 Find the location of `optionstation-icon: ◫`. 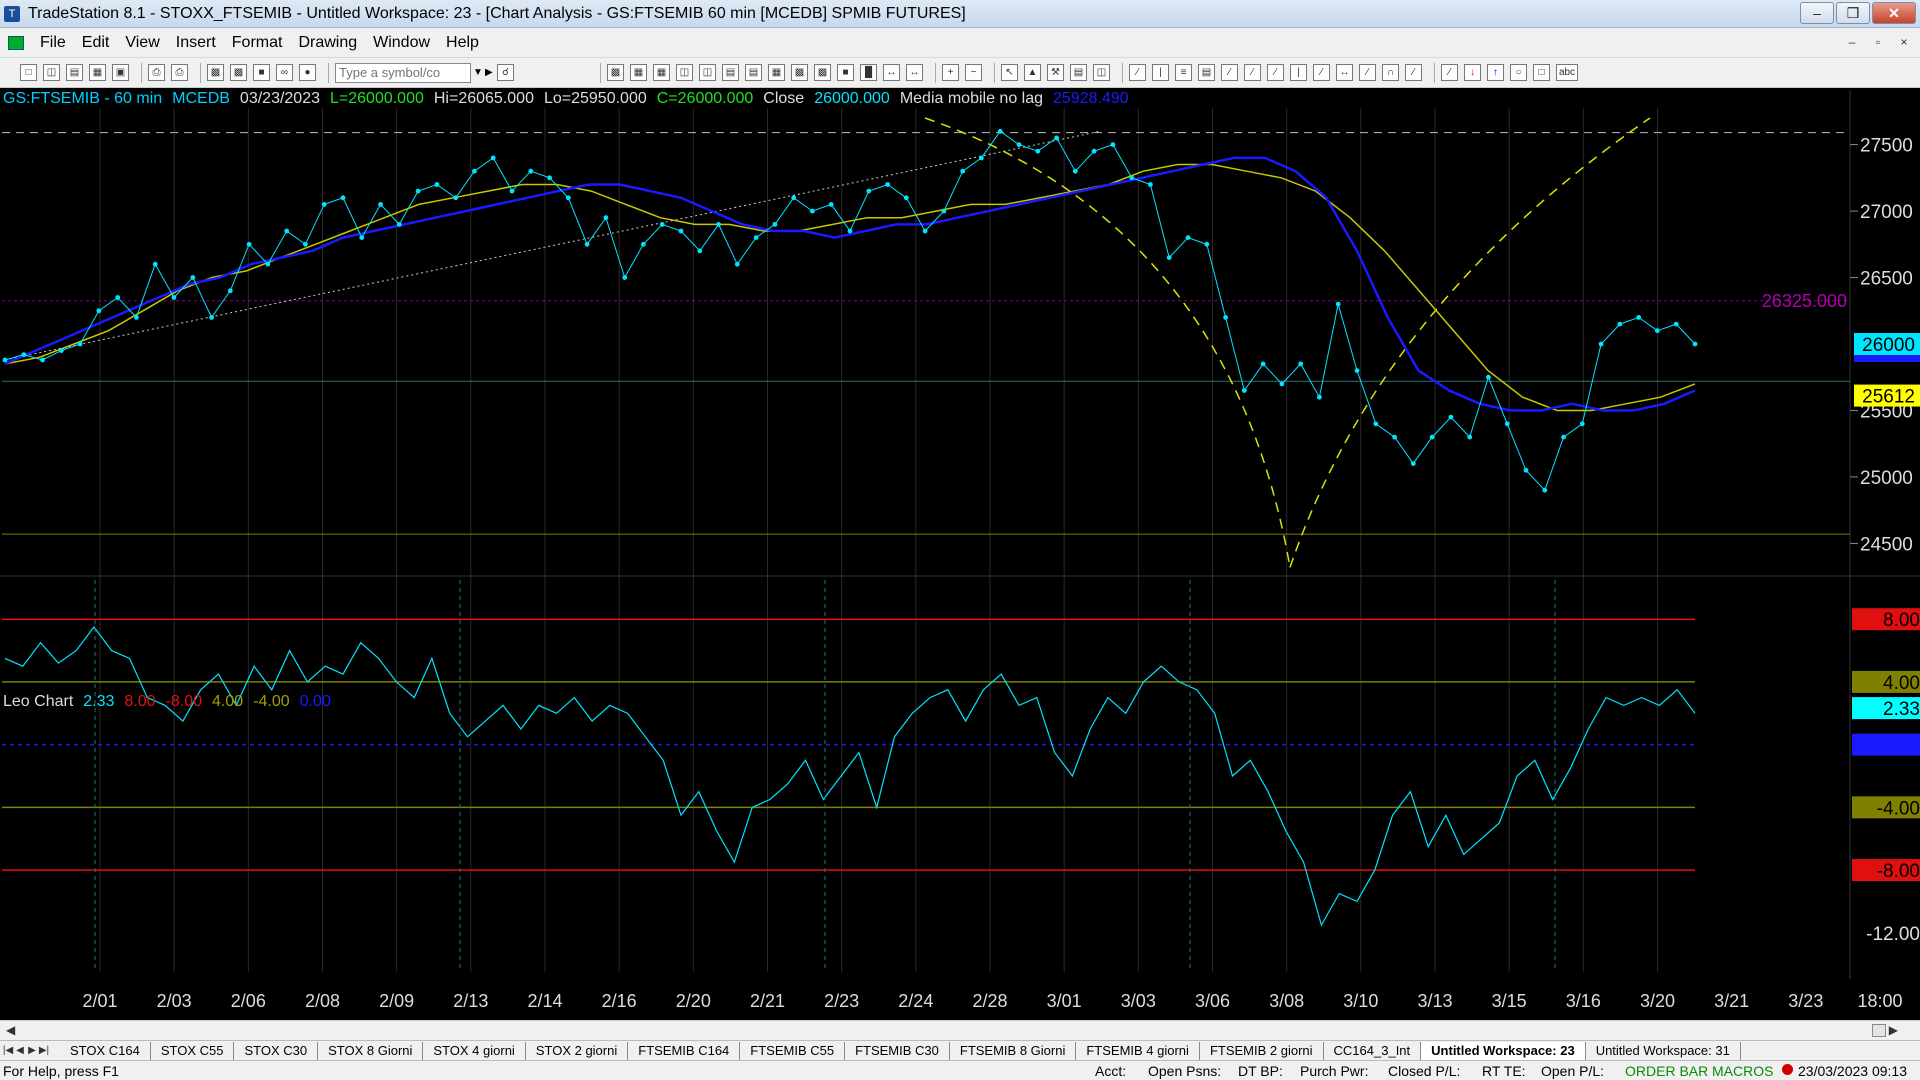

optionstation-icon: ◫ is located at coordinates (707, 72).